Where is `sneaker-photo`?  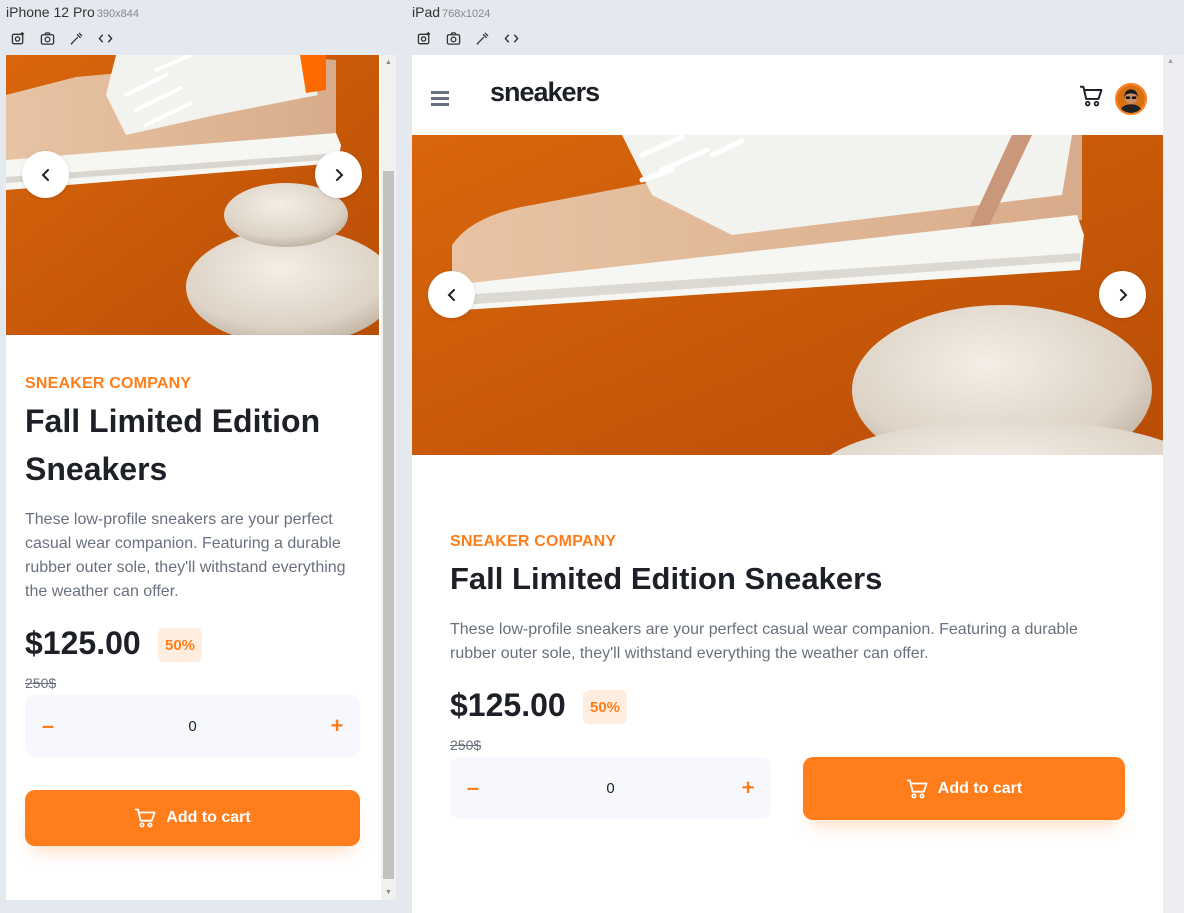
sneaker-photo is located at coordinates (192, 195).